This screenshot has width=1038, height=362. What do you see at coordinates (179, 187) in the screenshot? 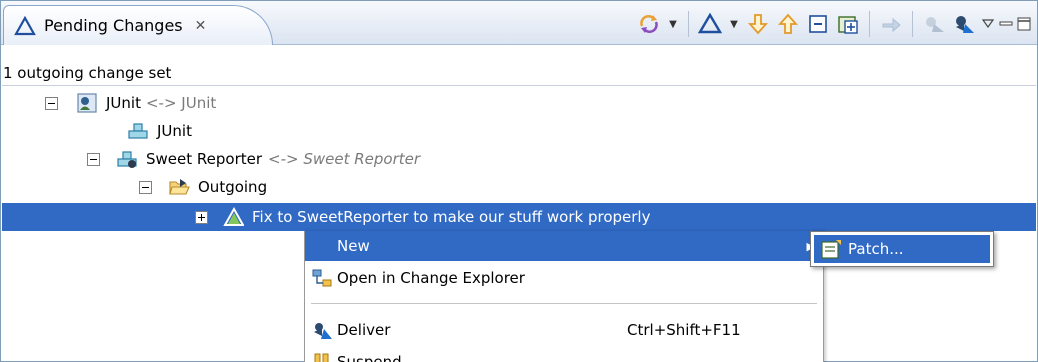
I see `folder-open-icon` at bounding box center [179, 187].